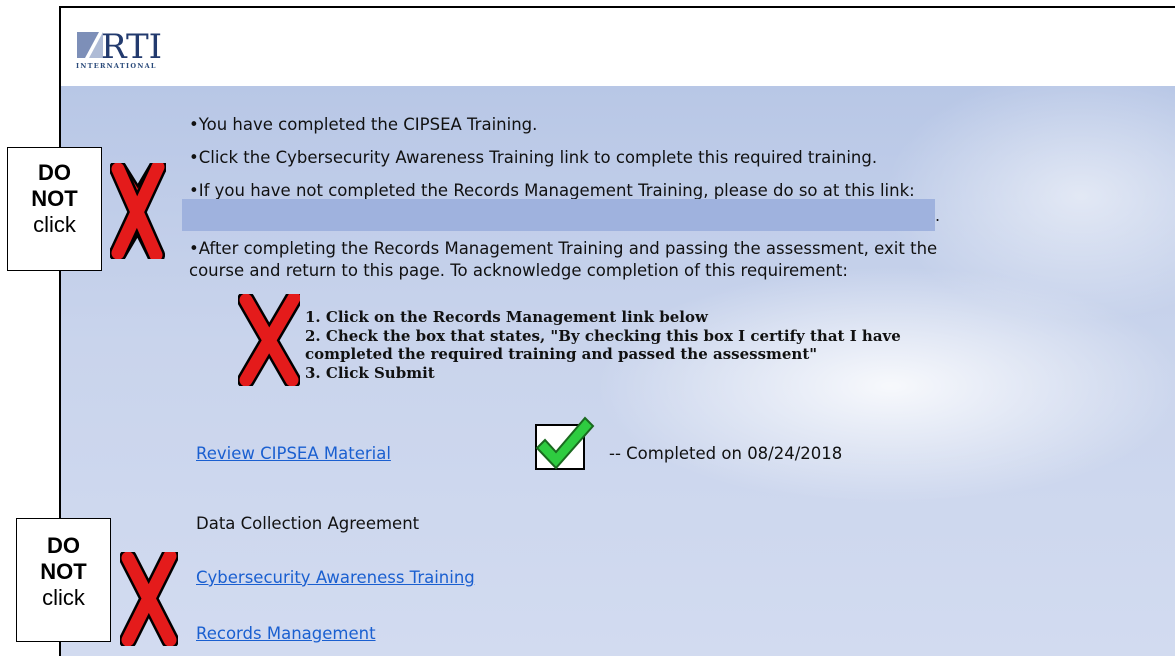 This screenshot has height=656, width=1175. I want to click on review-cipsea-link: Review CIPSEA Material, so click(293, 453).